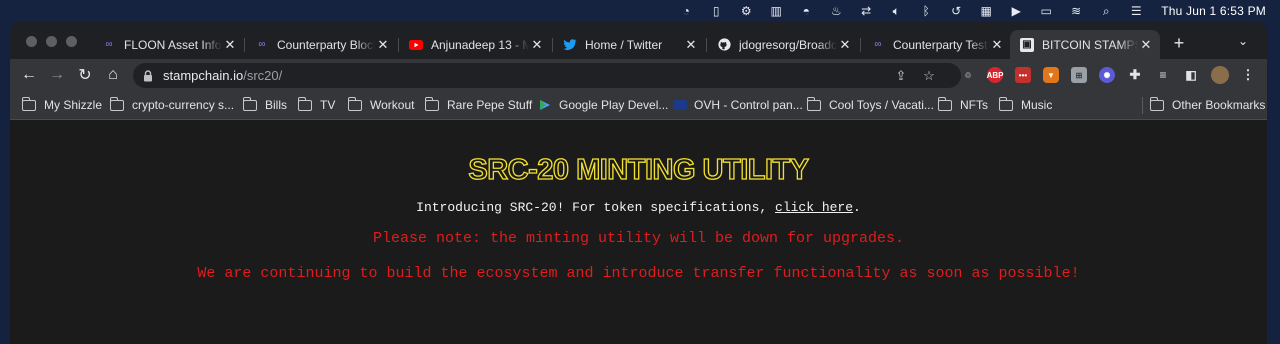 This screenshot has width=1280, height=344. What do you see at coordinates (480, 44) in the screenshot?
I see `tab-title: Anjunadeep 13 - Mi` at bounding box center [480, 44].